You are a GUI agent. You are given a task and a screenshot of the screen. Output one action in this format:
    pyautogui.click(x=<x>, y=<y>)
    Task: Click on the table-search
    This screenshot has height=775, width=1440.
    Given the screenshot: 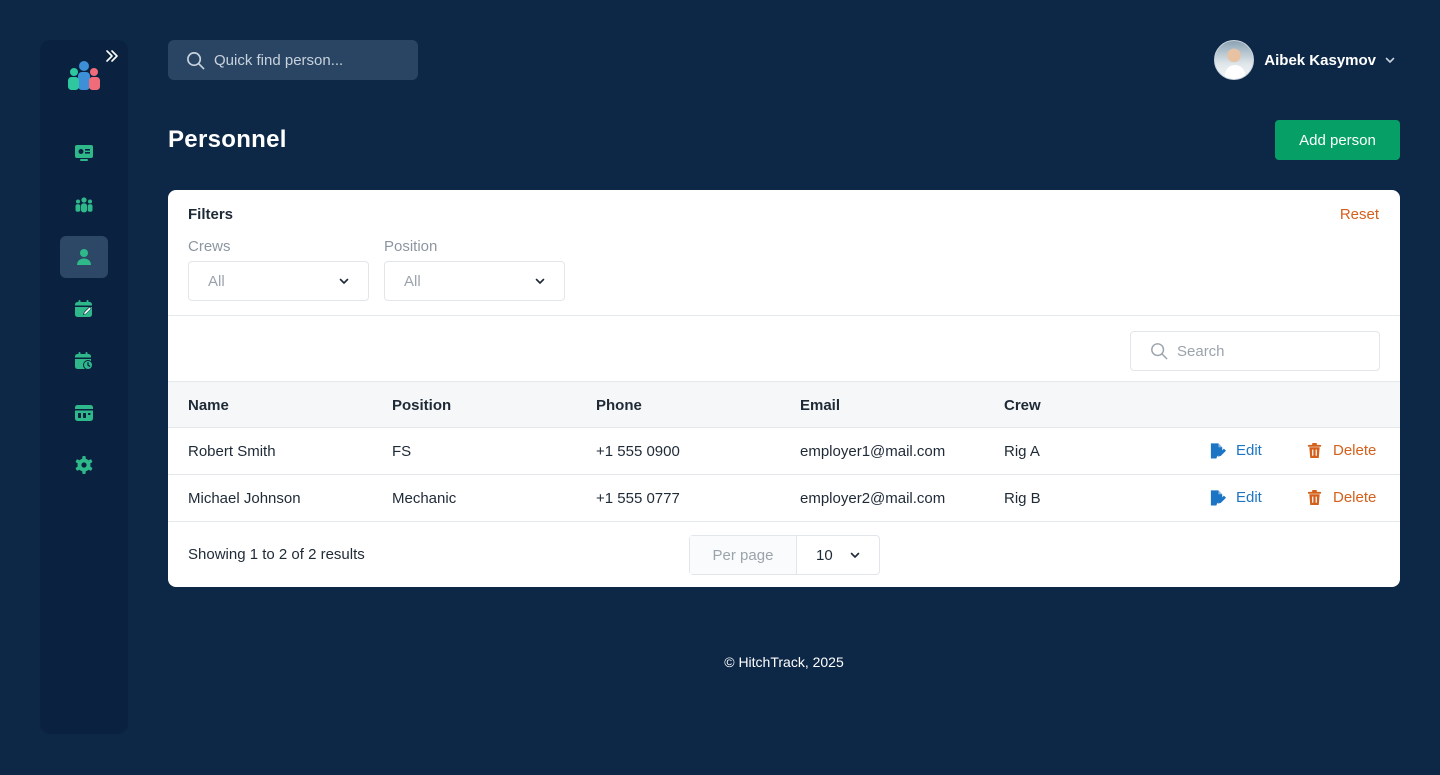 What is the action you would take?
    pyautogui.click(x=1255, y=351)
    